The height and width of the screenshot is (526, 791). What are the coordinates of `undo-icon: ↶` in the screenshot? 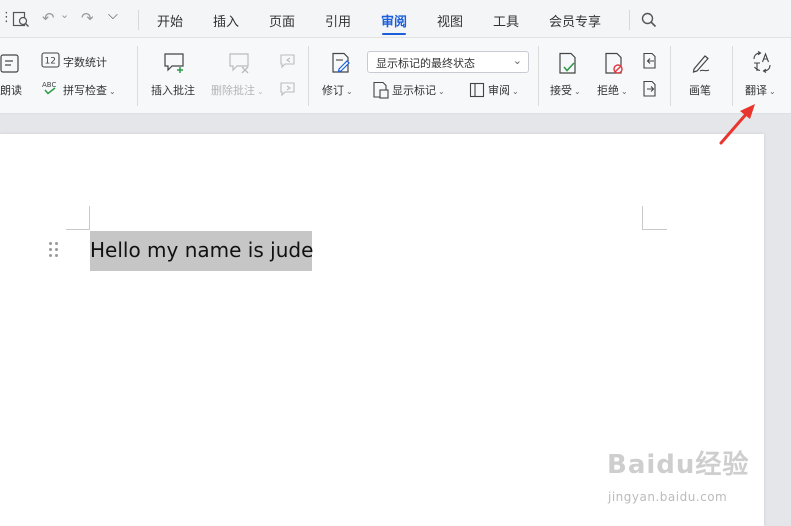 It's located at (48, 18).